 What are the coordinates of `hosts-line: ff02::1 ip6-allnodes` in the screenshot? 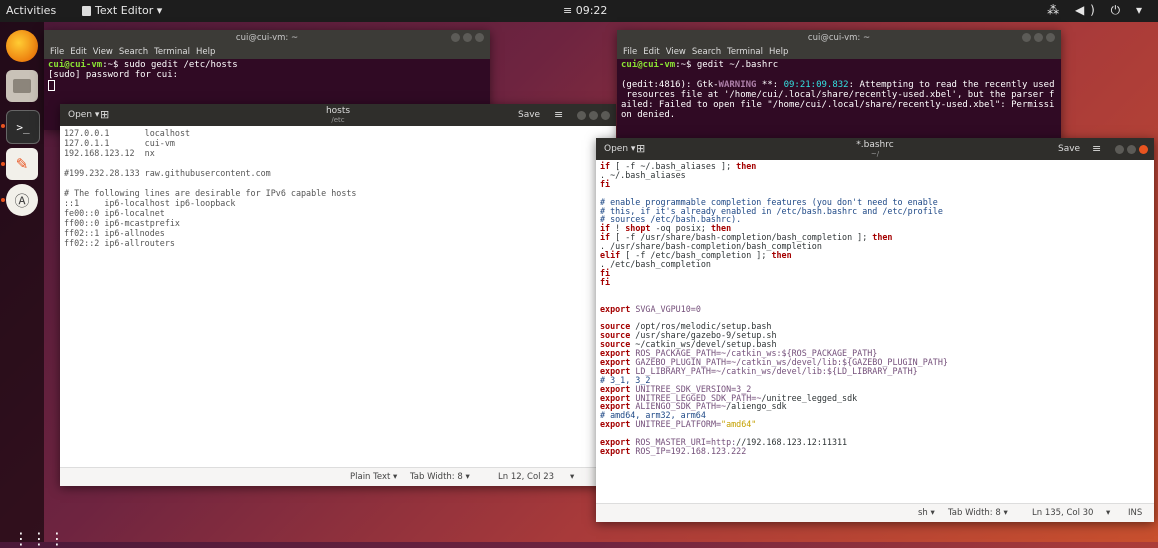 It's located at (114, 233).